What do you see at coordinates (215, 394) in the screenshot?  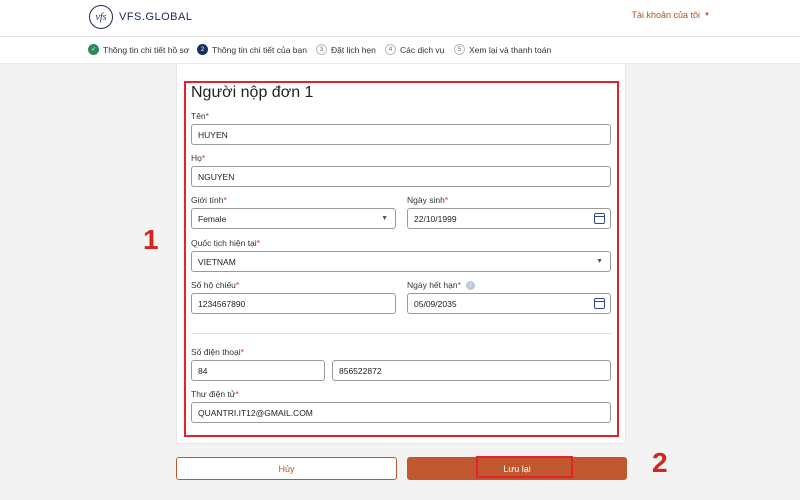 I see `email-label: Thư điện tử*` at bounding box center [215, 394].